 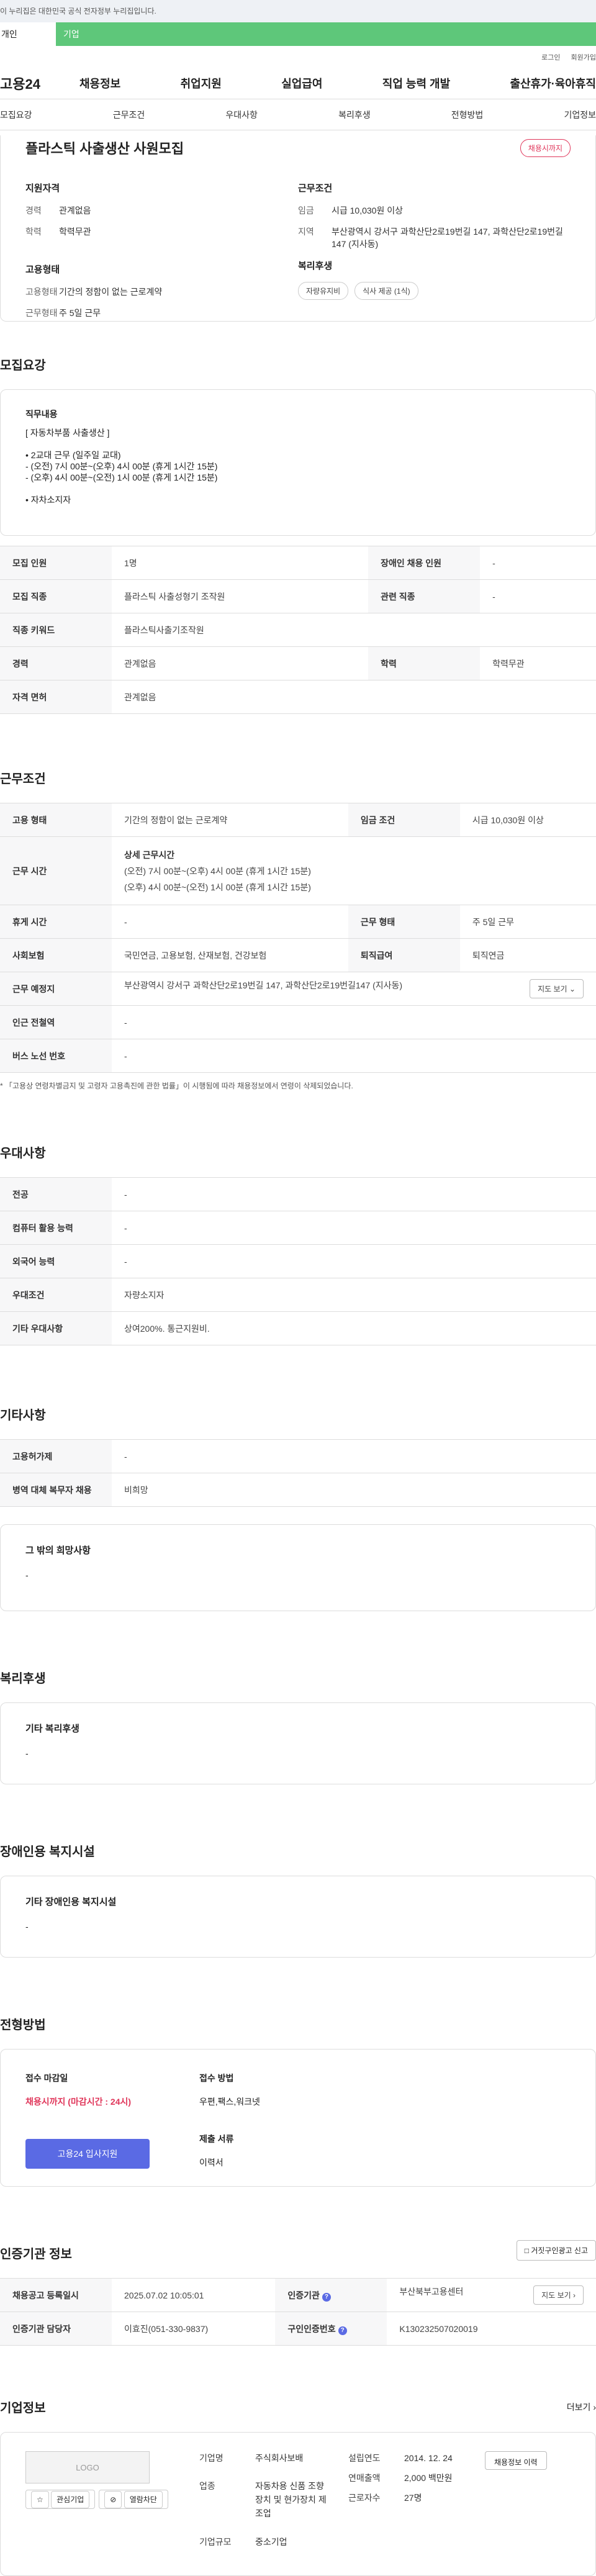 I want to click on org-map-button: 지도 보기 ›, so click(x=558, y=2295).